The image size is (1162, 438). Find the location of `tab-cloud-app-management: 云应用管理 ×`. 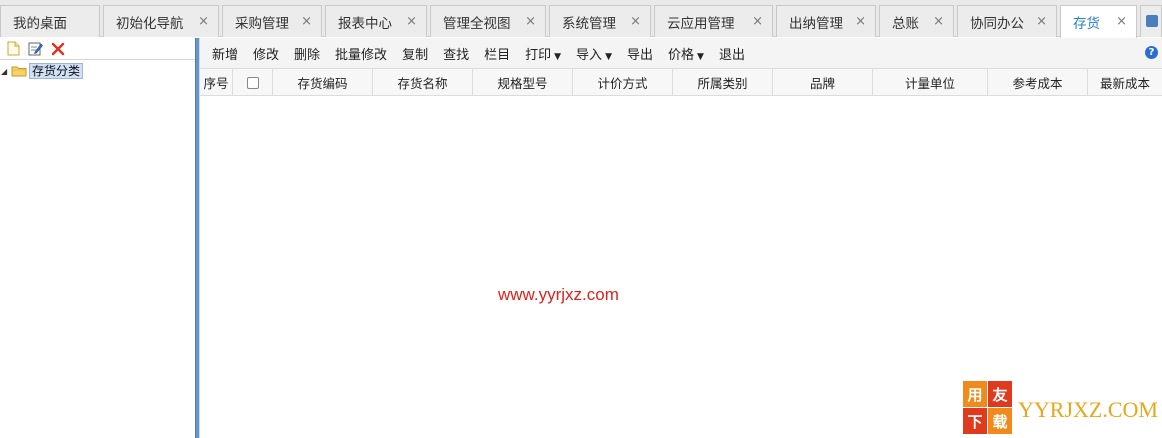

tab-cloud-app-management: 云应用管理 × is located at coordinates (713, 21).